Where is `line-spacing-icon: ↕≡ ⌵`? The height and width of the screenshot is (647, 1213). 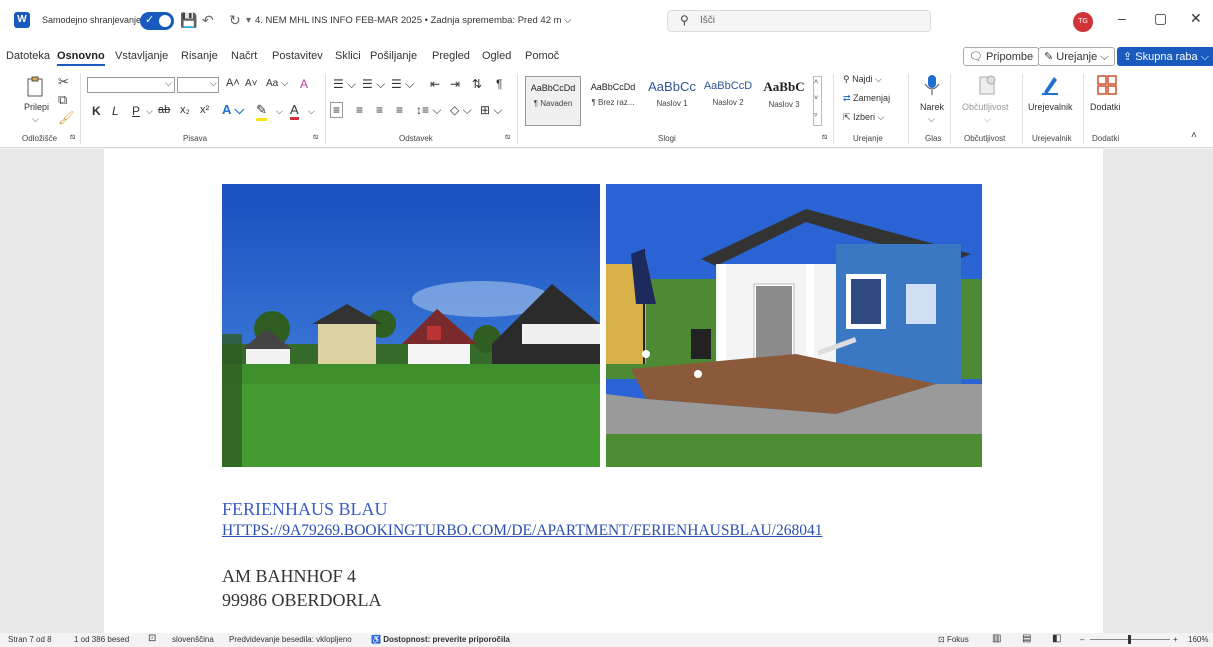
line-spacing-icon: ↕≡ ⌵ is located at coordinates (428, 110).